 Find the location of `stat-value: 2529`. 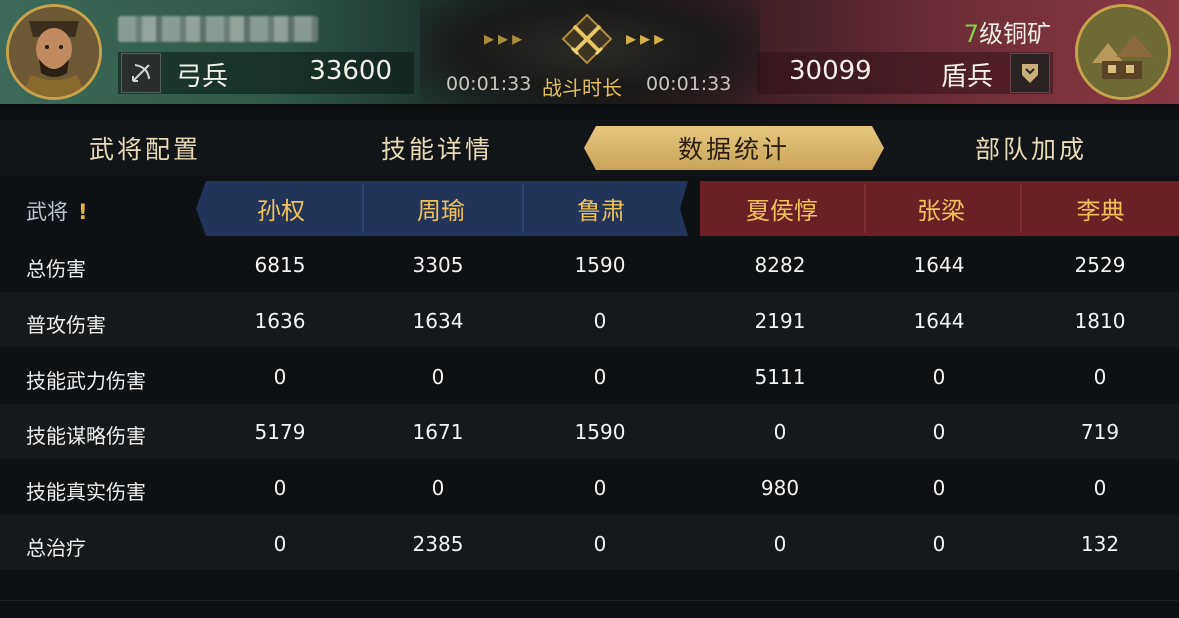

stat-value: 2529 is located at coordinates (1100, 265).